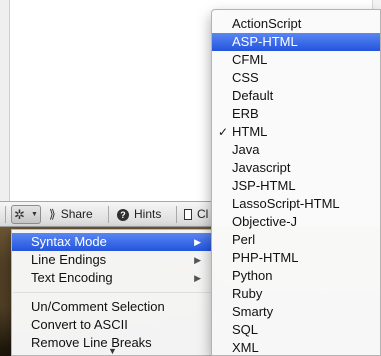 The image size is (381, 356). What do you see at coordinates (5, 100) in the screenshot?
I see `left-gutter` at bounding box center [5, 100].